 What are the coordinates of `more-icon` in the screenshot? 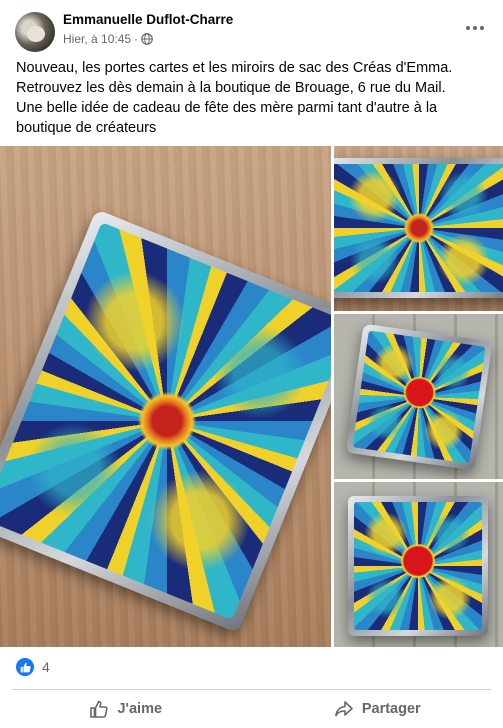 It's located at (468, 28).